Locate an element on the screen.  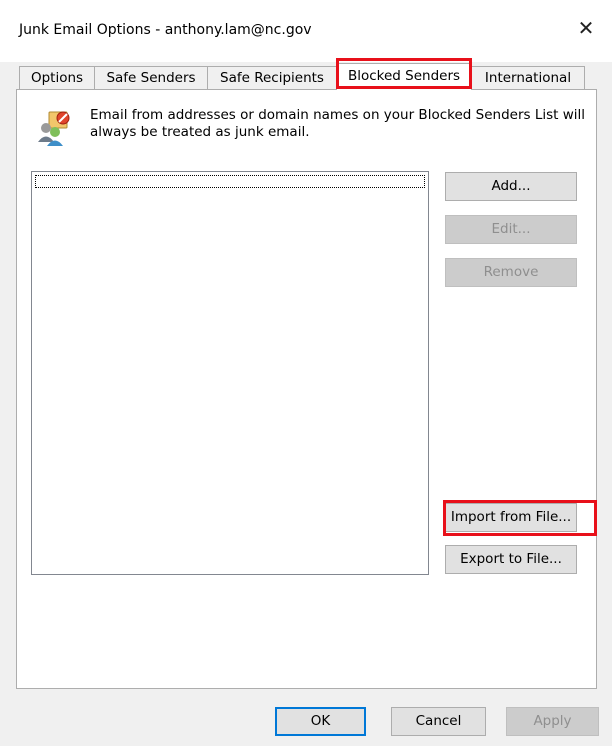
apply-button: Apply is located at coordinates (552, 721).